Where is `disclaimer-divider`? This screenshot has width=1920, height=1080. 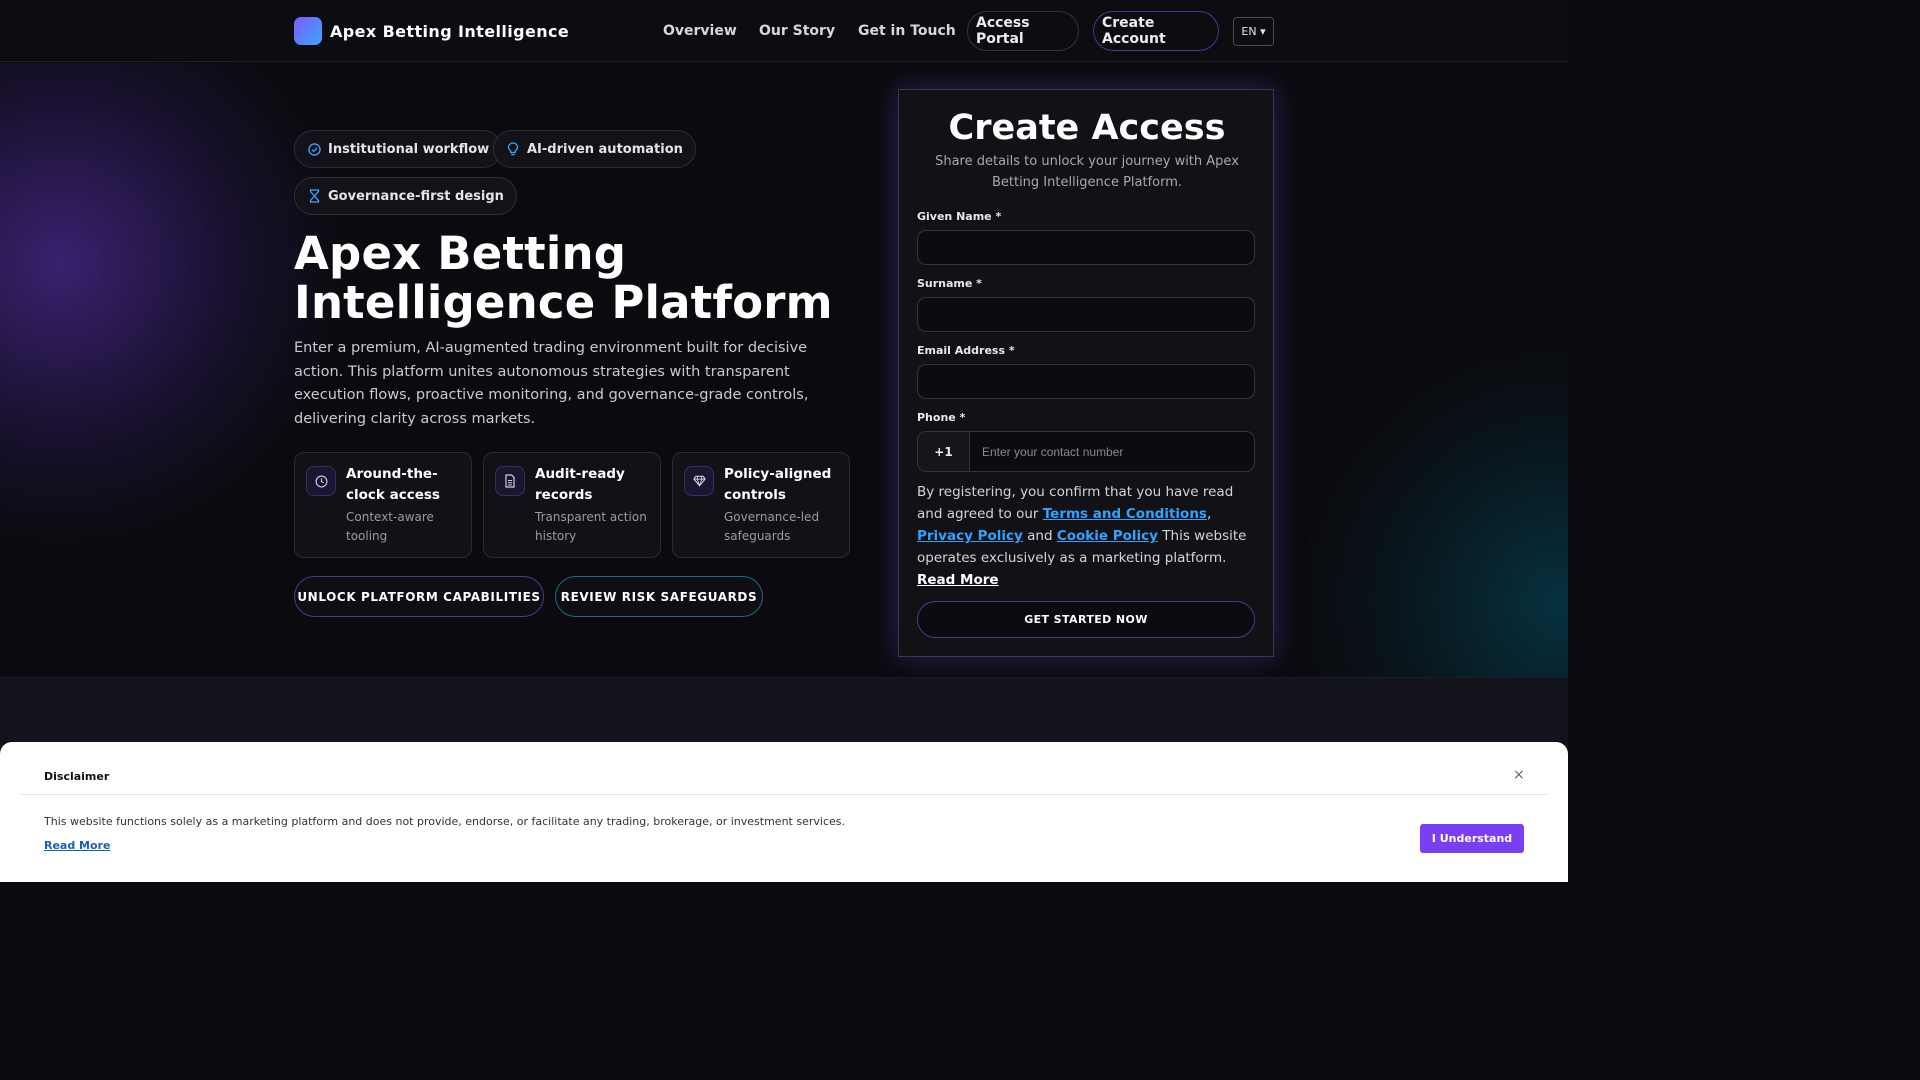
disclaimer-divider is located at coordinates (784, 794).